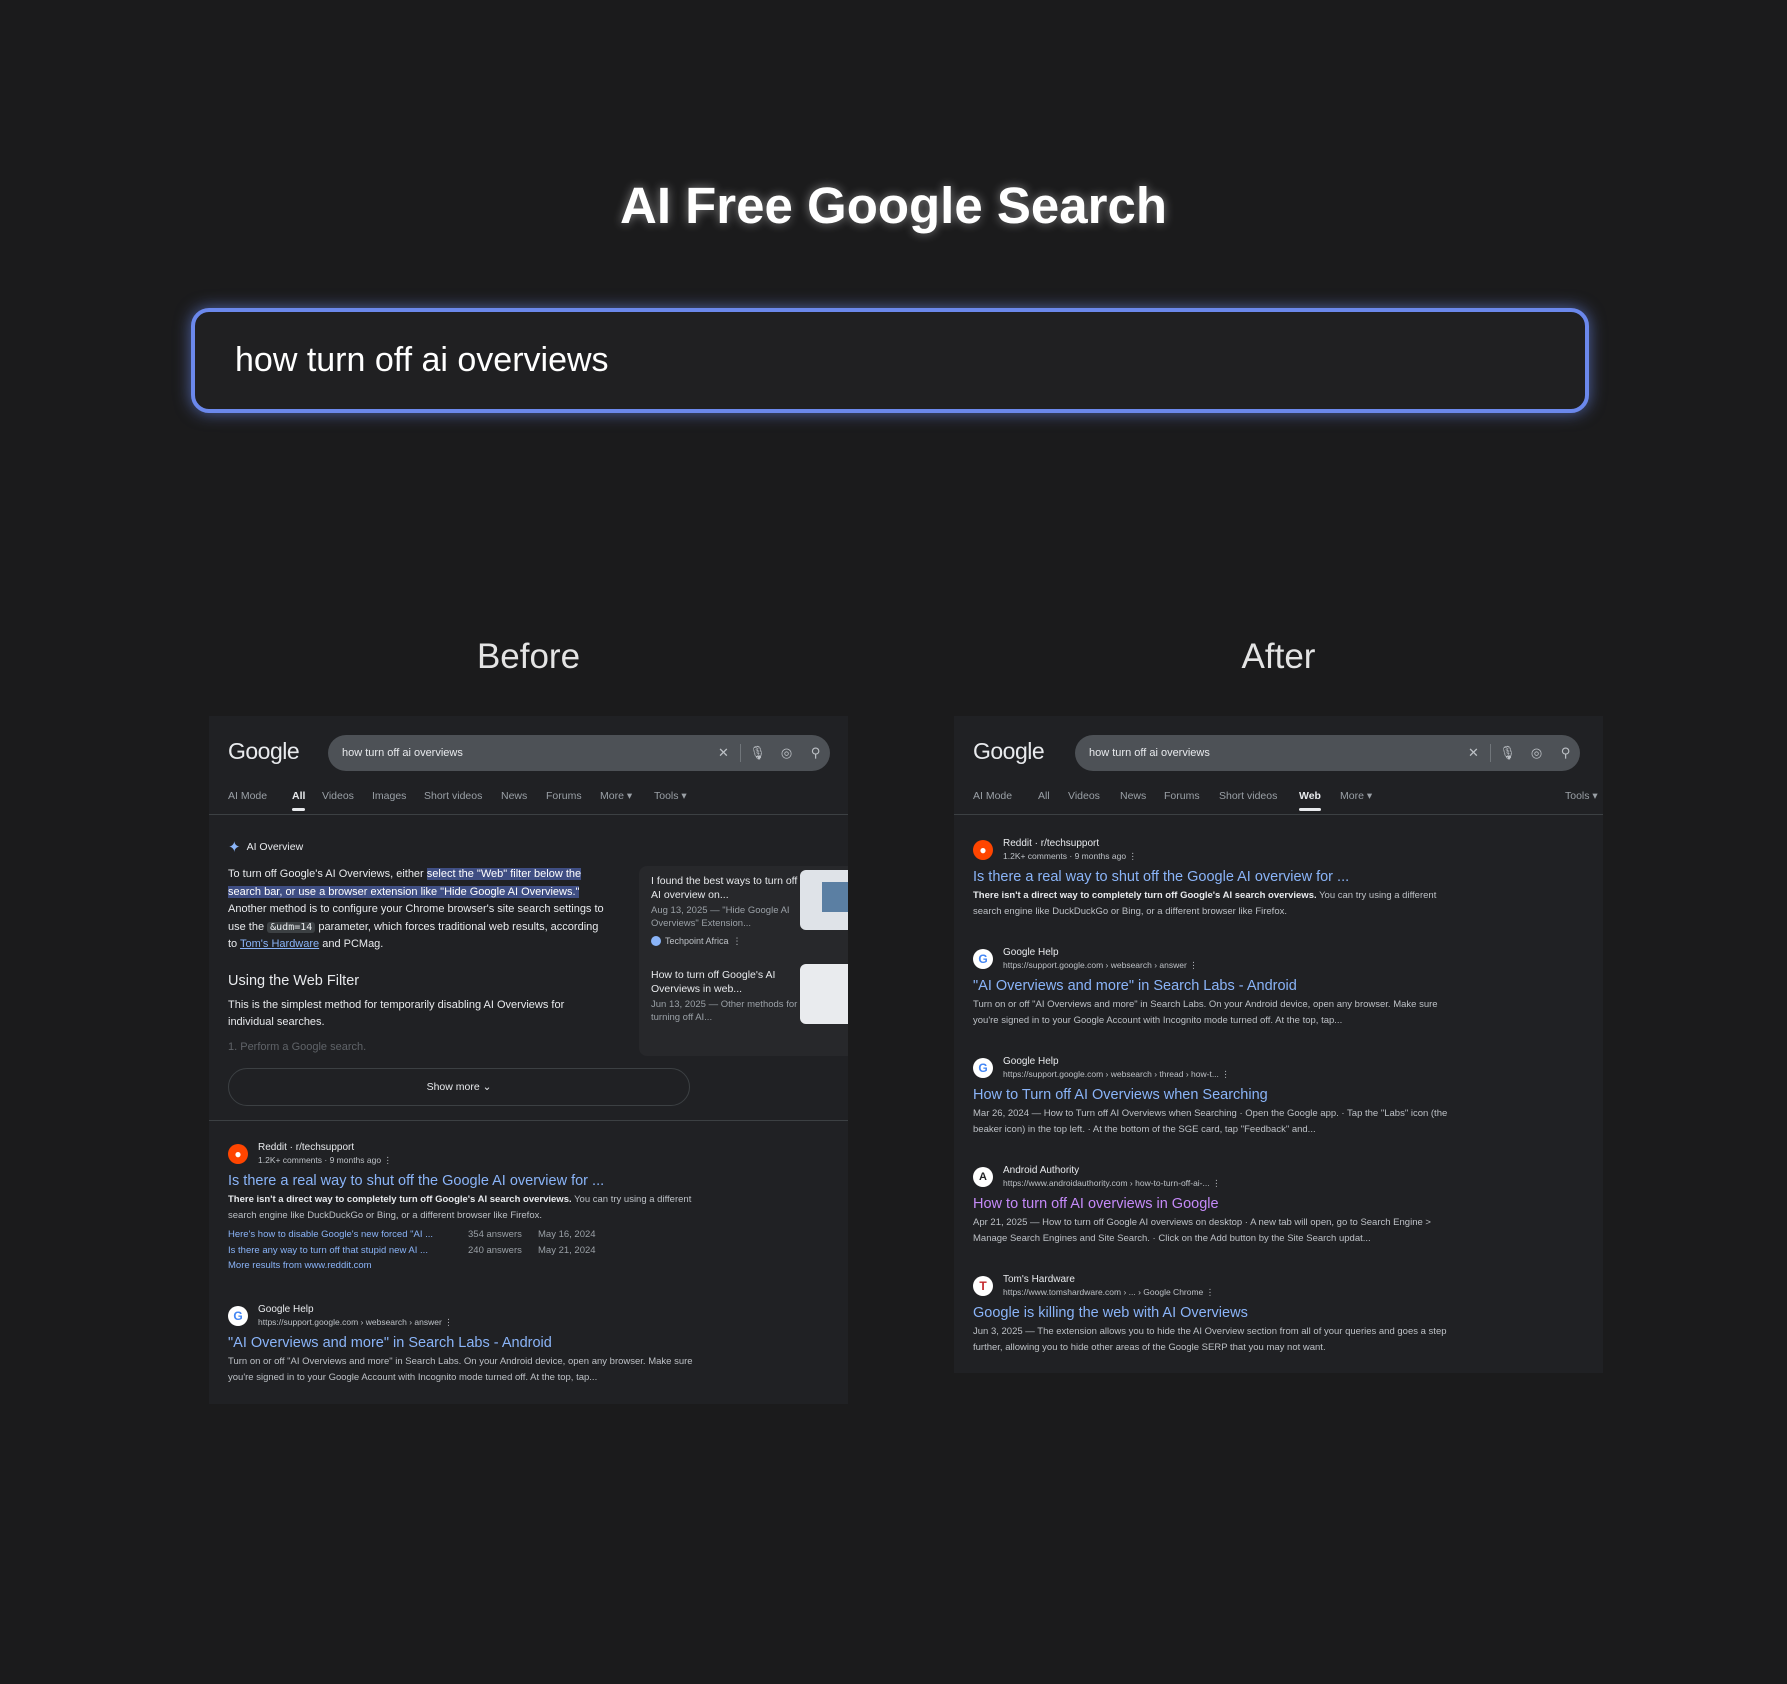  Describe the element at coordinates (910, 360) in the screenshot. I see `search-input` at that location.